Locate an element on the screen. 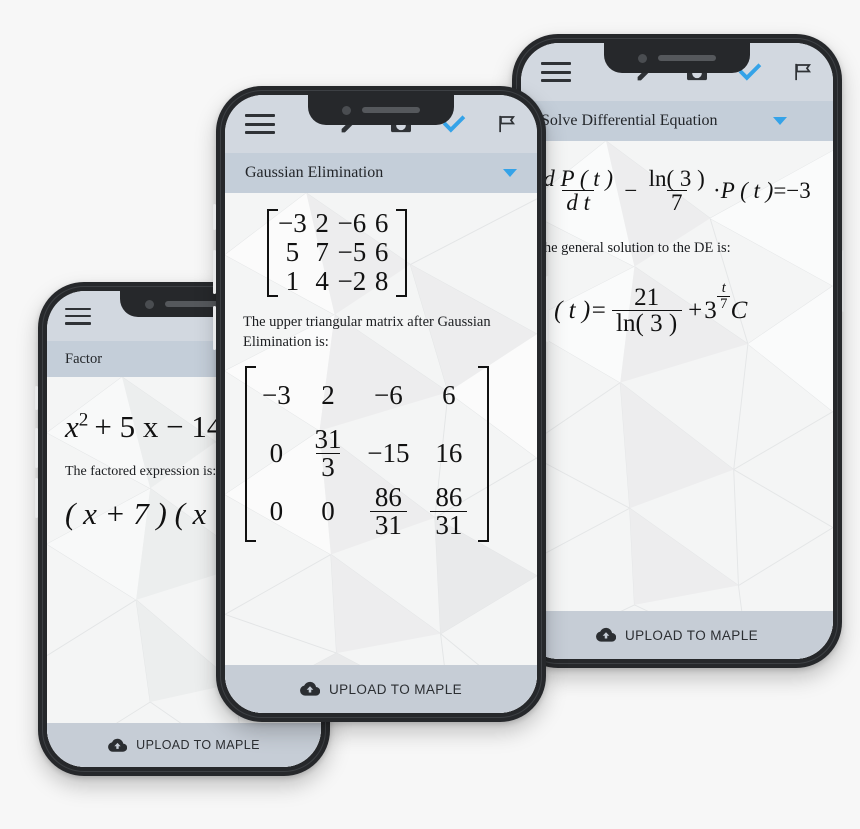  matrix-bracket-result: −3 2 −6 6 0 31 3 −15 16 0 0 86 31 86 31 is located at coordinates (367, 454).